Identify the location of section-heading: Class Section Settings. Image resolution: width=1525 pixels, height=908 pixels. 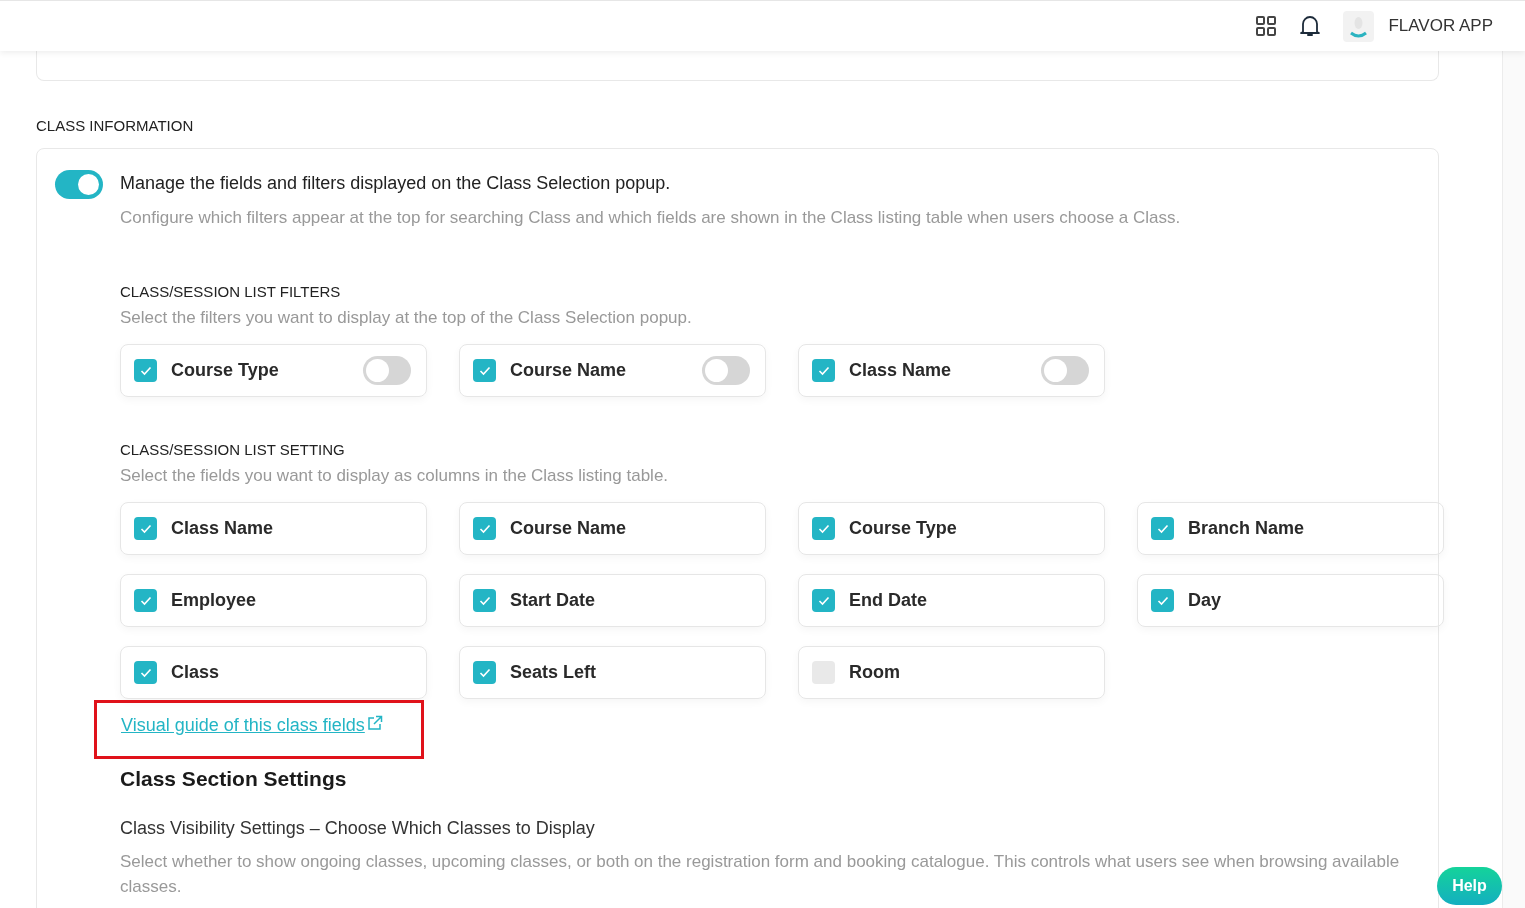
(234, 779).